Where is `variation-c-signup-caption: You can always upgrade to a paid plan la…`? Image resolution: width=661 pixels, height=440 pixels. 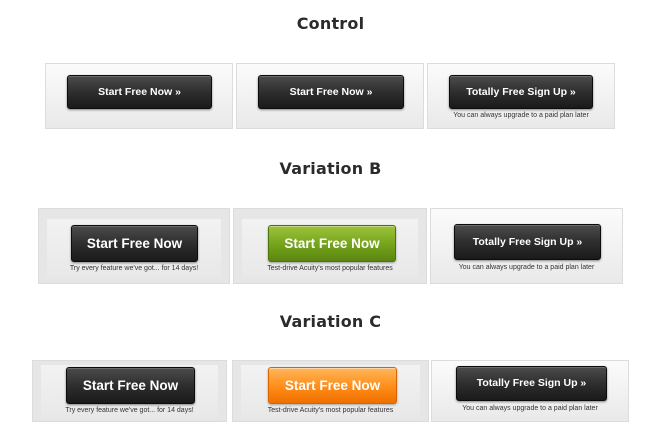 variation-c-signup-caption: You can always upgrade to a paid plan la… is located at coordinates (530, 408).